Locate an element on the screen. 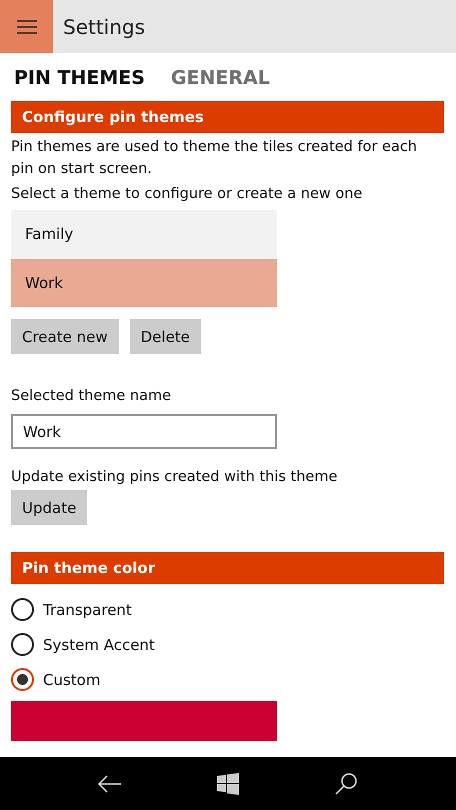  description-text: Pin themes are used to theme the tiles created for each pin on start screen. is located at coordinates (214, 158).